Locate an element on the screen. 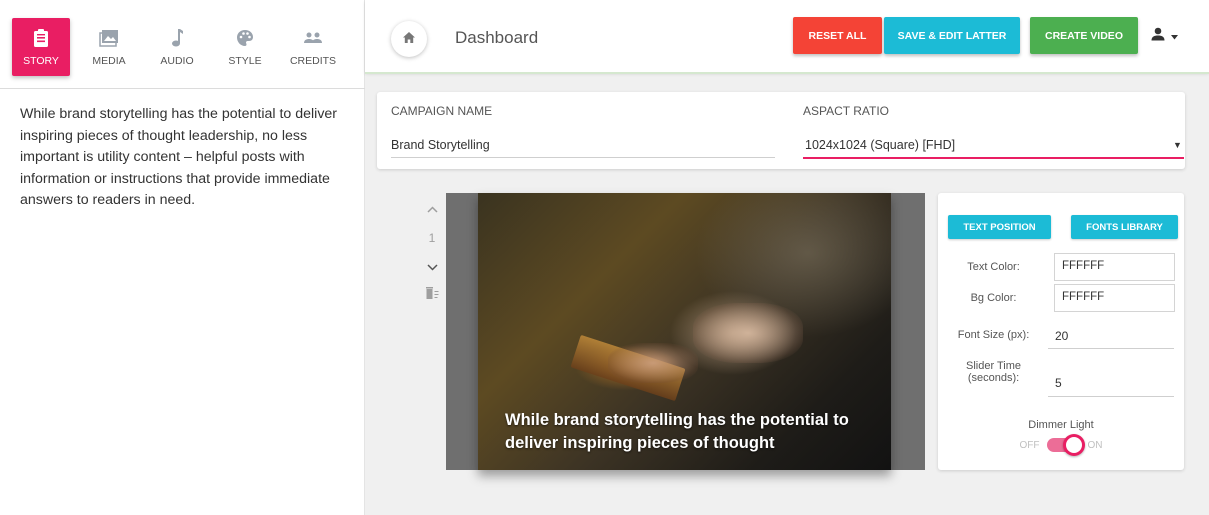 Image resolution: width=1209 pixels, height=515 pixels. sidebar-tabs: STORY MEDIA AUDIO STYLE CREDITS is located at coordinates (182, 49).